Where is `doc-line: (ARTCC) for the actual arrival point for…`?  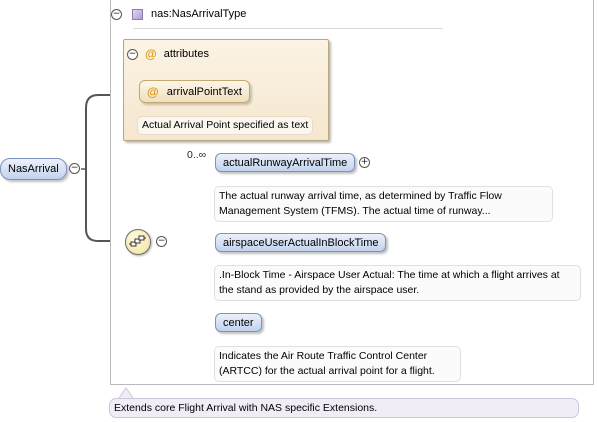
doc-line: (ARTCC) for the actual arrival point for… is located at coordinates (327, 371).